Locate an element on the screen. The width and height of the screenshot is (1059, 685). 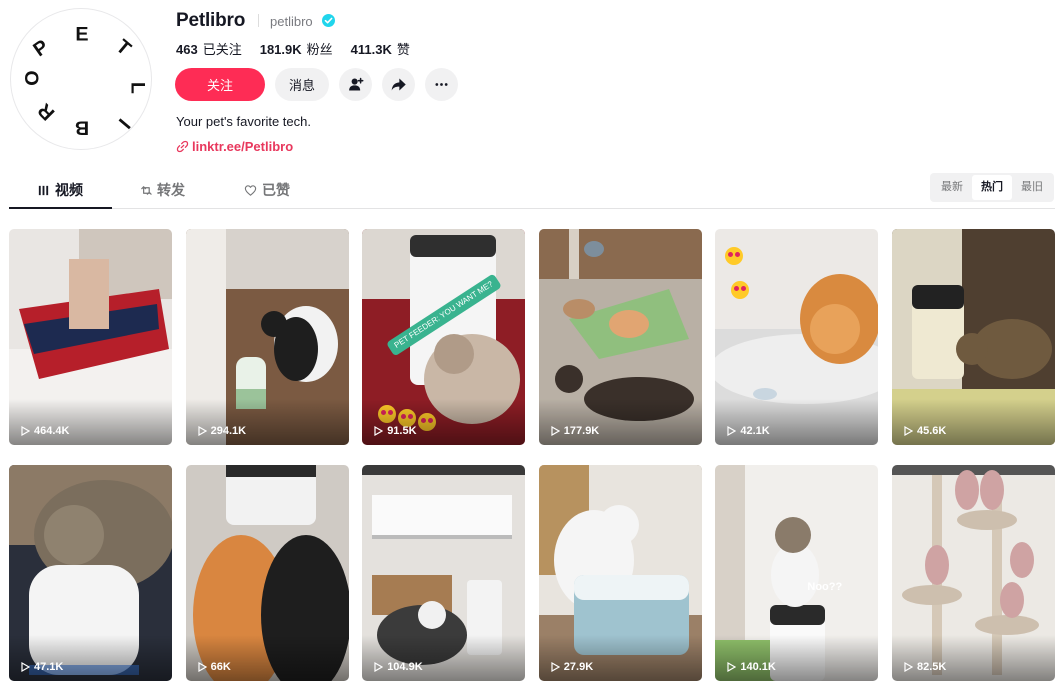
profile-nickname: petlibro is located at coordinates (291, 21).